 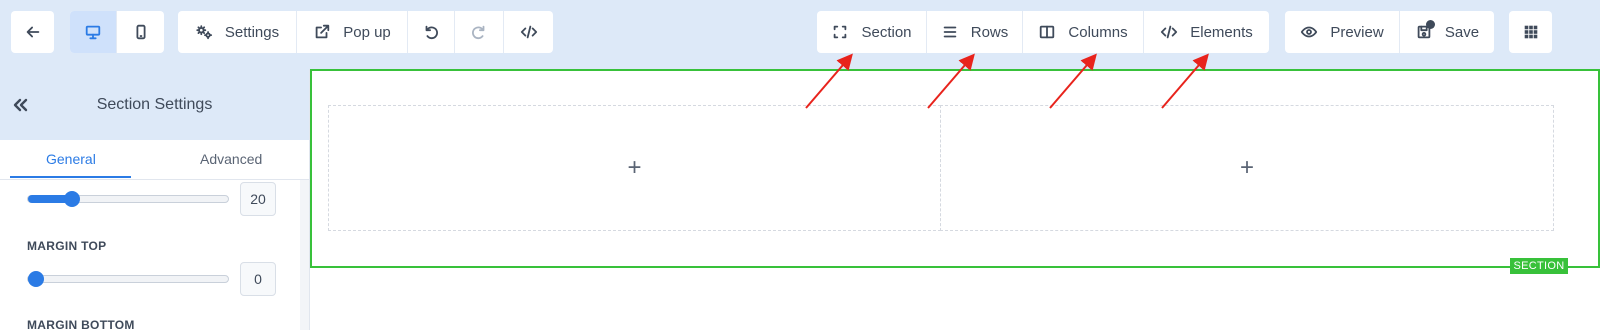 What do you see at coordinates (204, 32) in the screenshot?
I see `gears-icon` at bounding box center [204, 32].